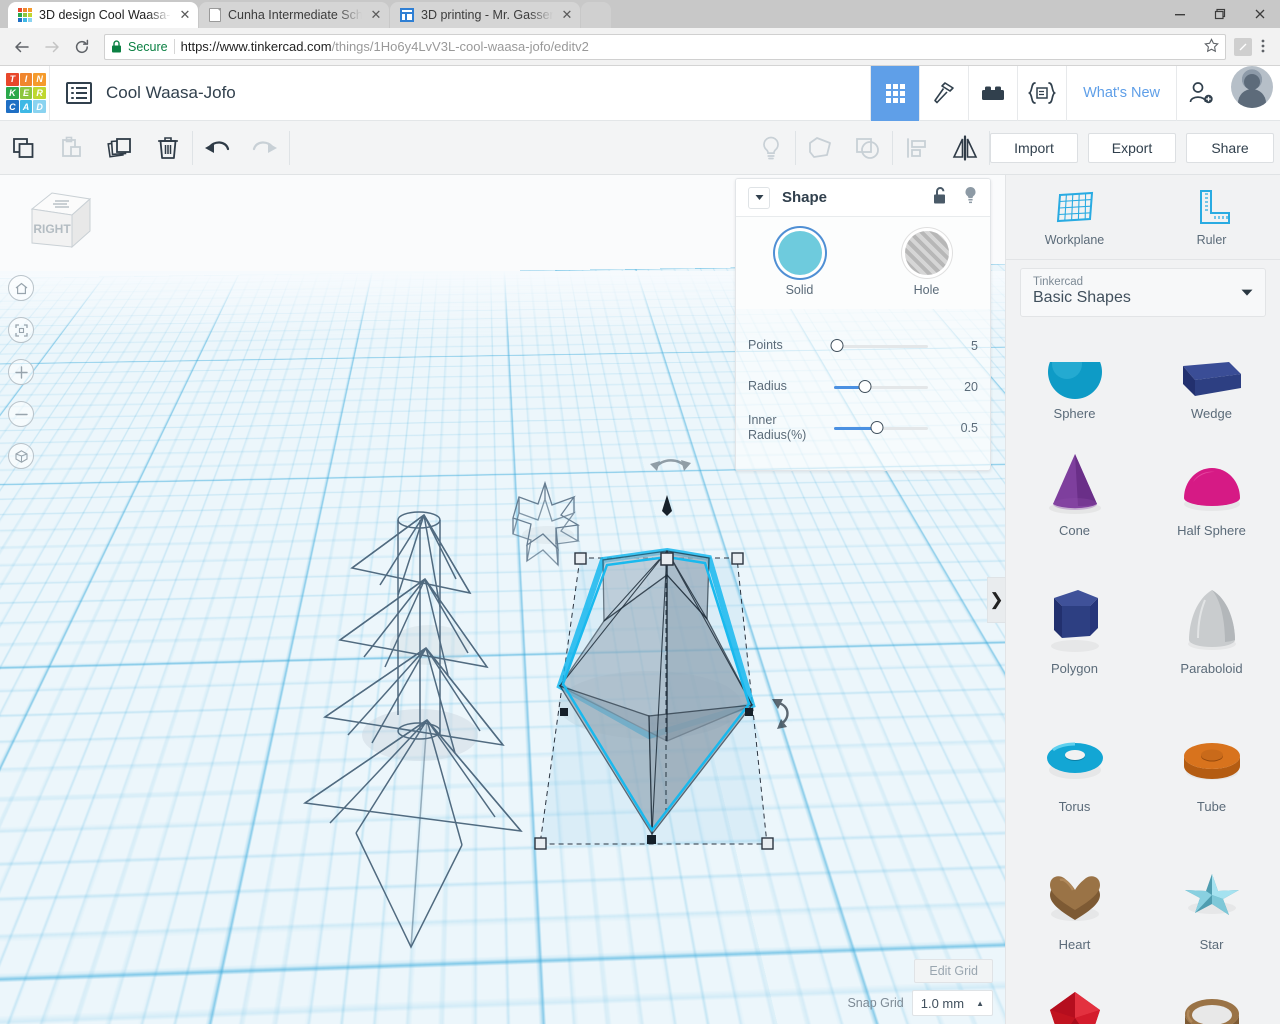 The height and width of the screenshot is (1024, 1280). Describe the element at coordinates (52, 47) in the screenshot. I see `browser-forward-button` at that location.